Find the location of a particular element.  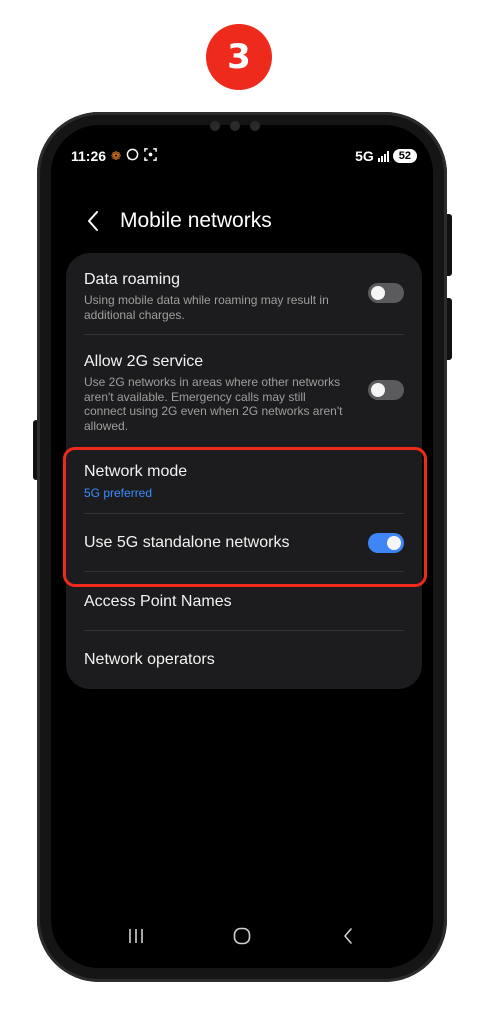

battery-level: 52 is located at coordinates (404, 156).